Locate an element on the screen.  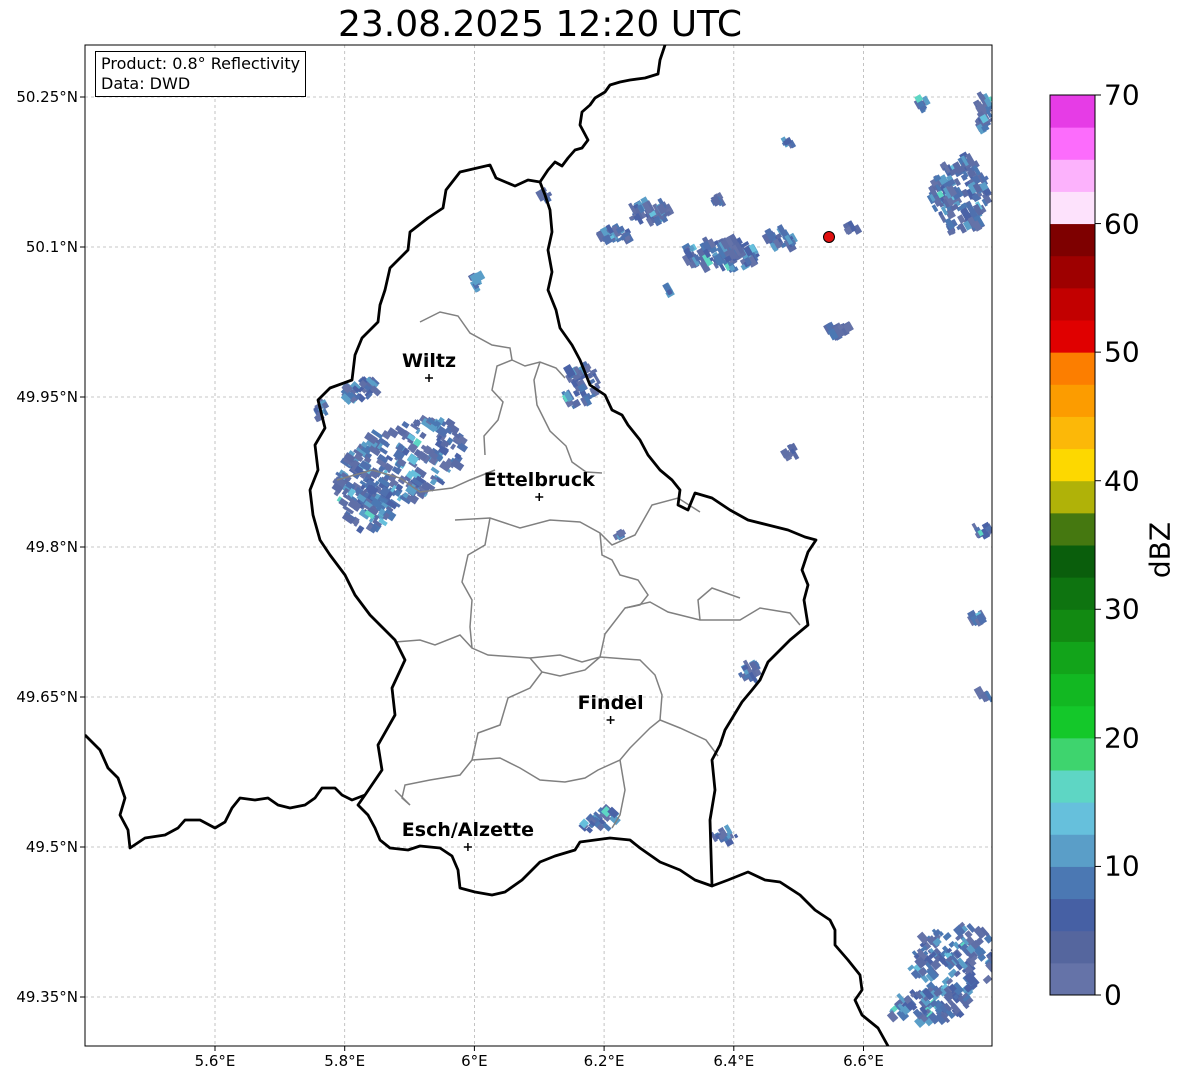
lon-label: 6.6°E is located at coordinates (863, 1061).